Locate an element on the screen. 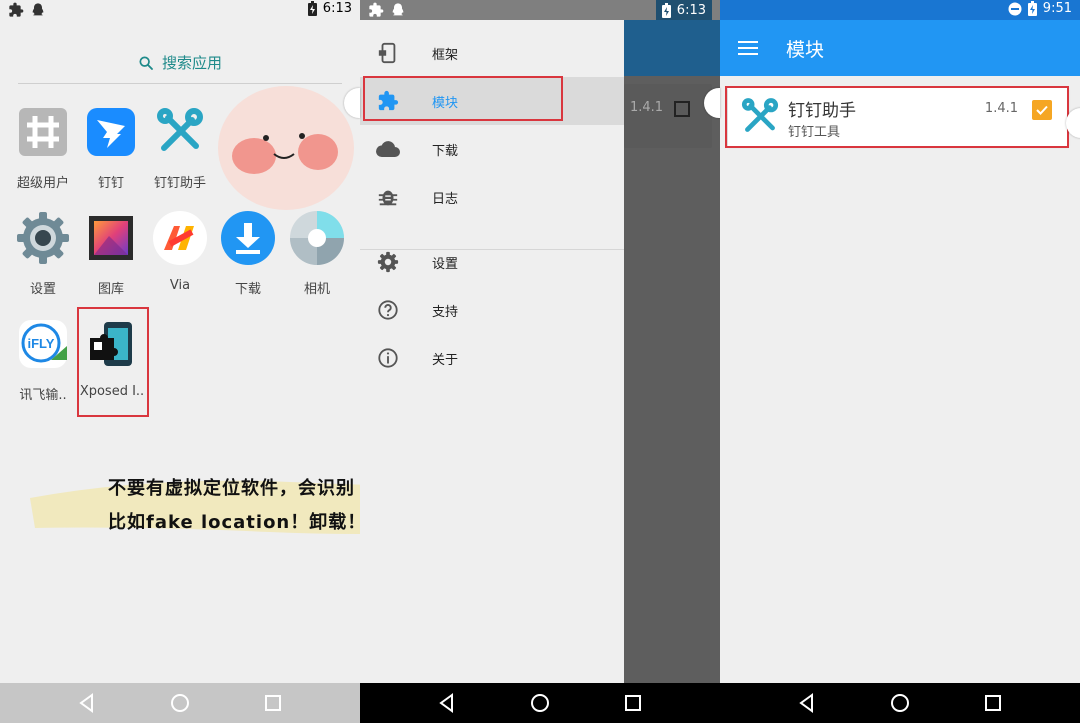 The width and height of the screenshot is (1080, 723). app-label: 设置 is located at coordinates (42, 289).